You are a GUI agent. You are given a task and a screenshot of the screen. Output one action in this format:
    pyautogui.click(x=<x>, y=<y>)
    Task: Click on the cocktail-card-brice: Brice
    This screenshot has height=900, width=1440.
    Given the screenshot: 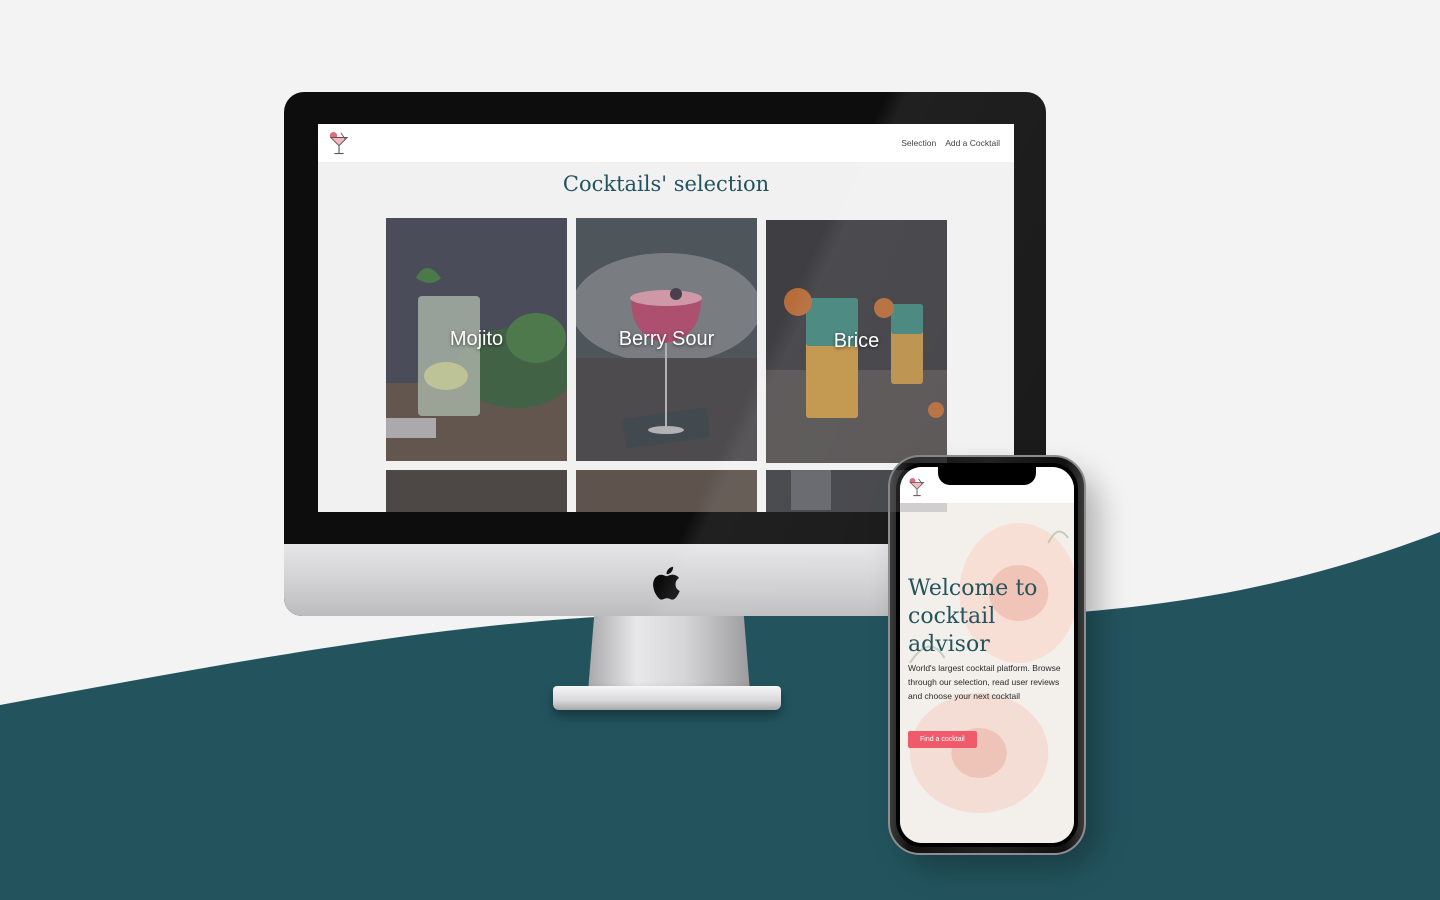 What is the action you would take?
    pyautogui.click(x=856, y=341)
    